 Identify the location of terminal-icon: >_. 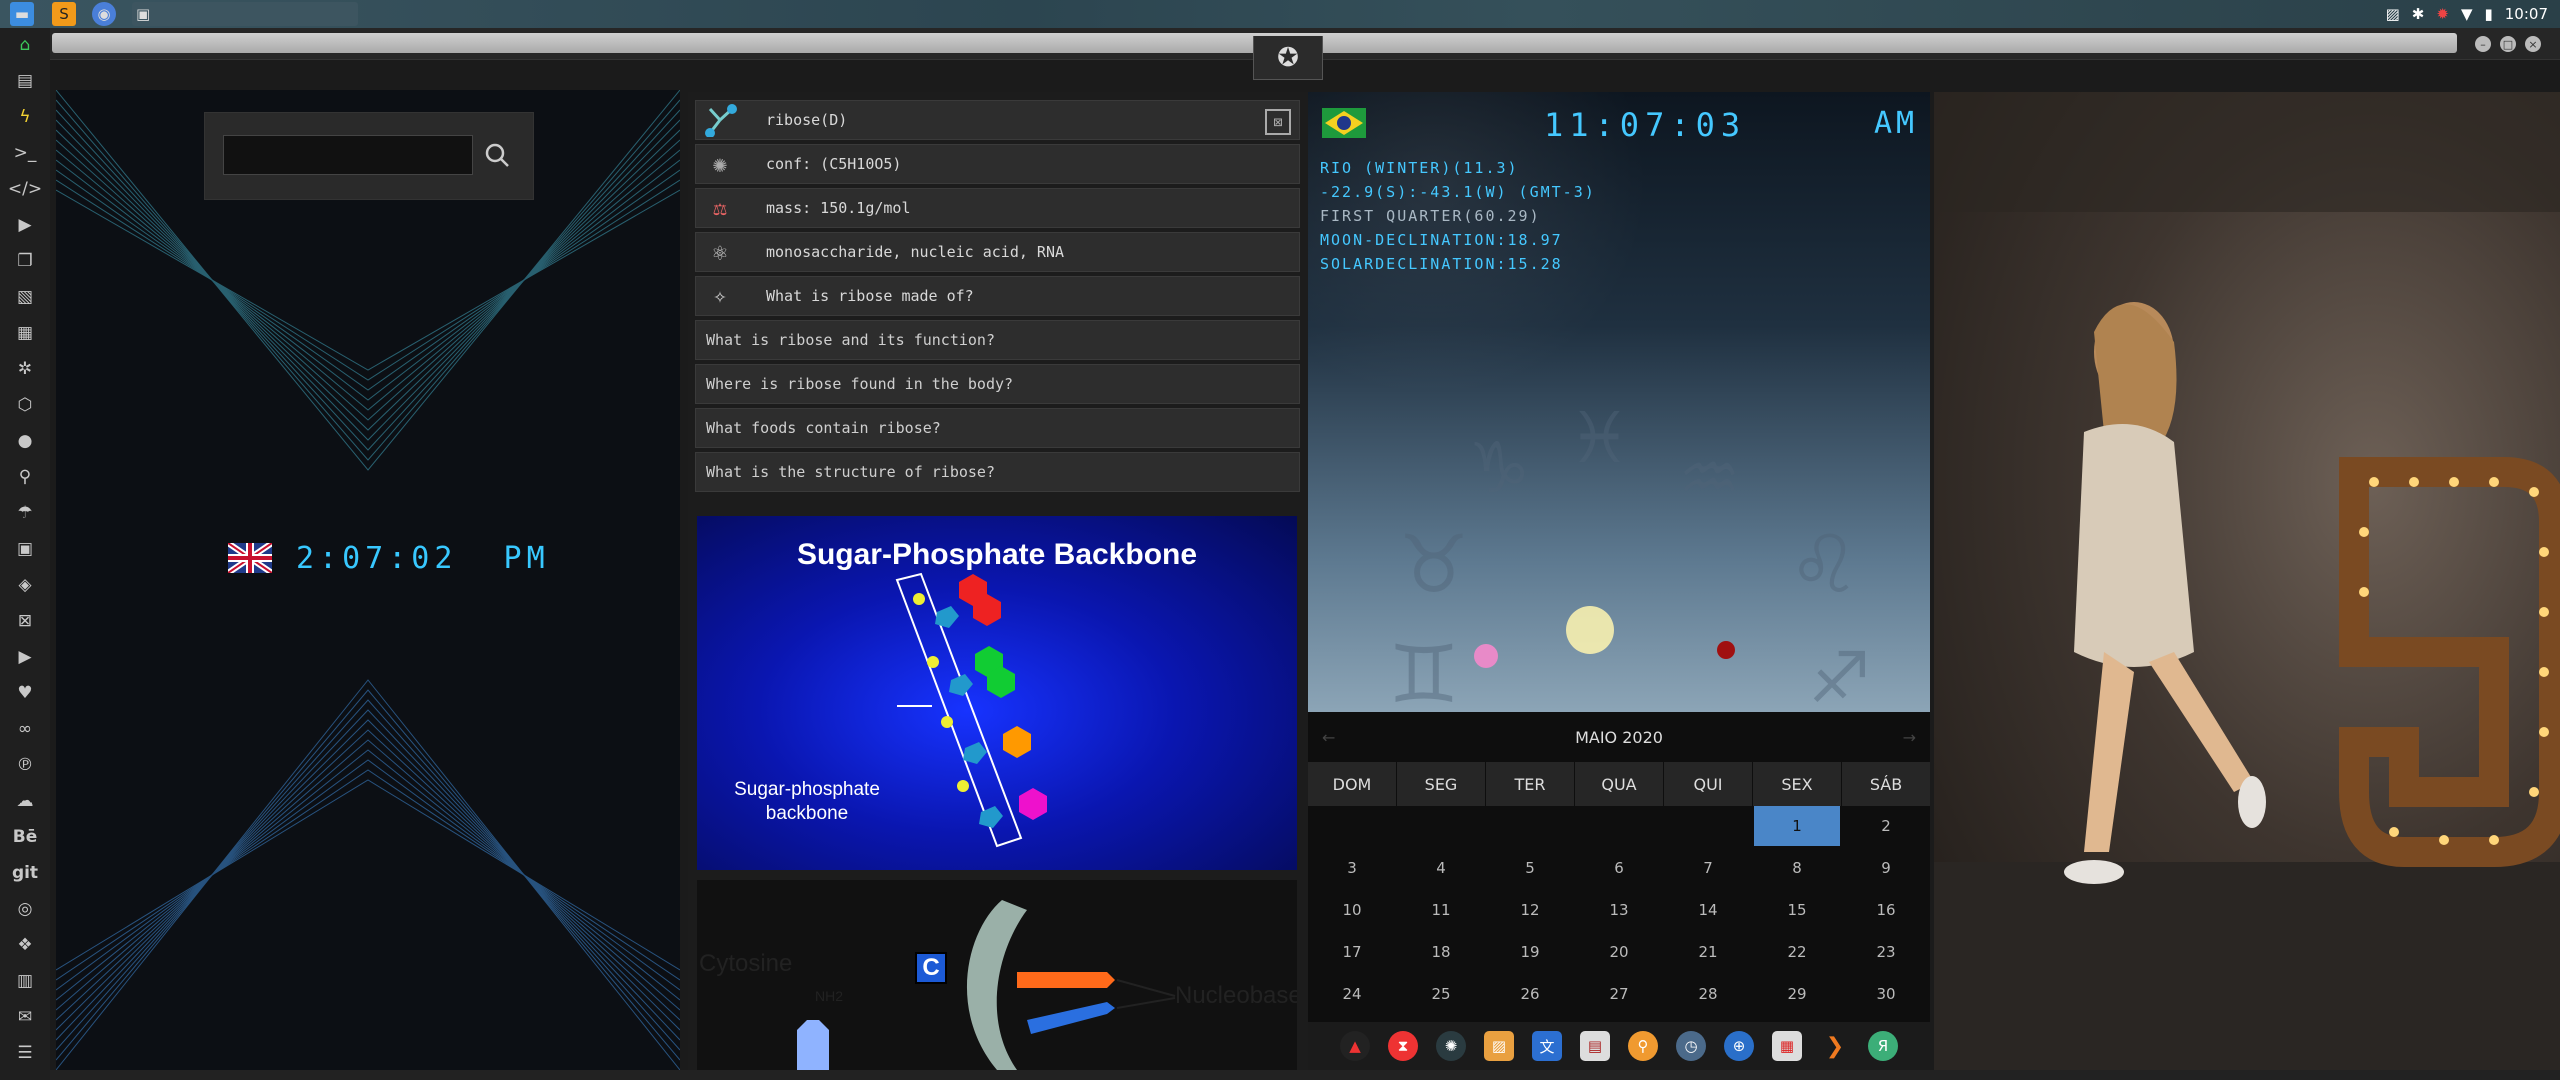
(25, 153).